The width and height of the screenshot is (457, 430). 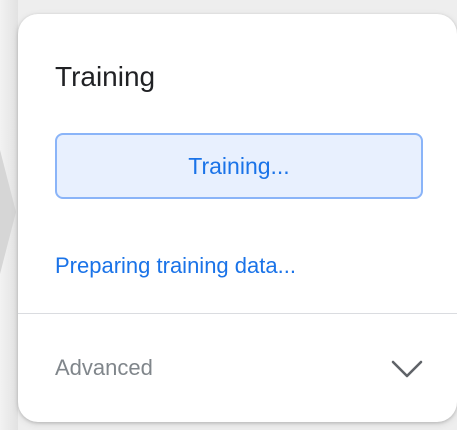 I want to click on panel-title: Training, so click(x=105, y=76).